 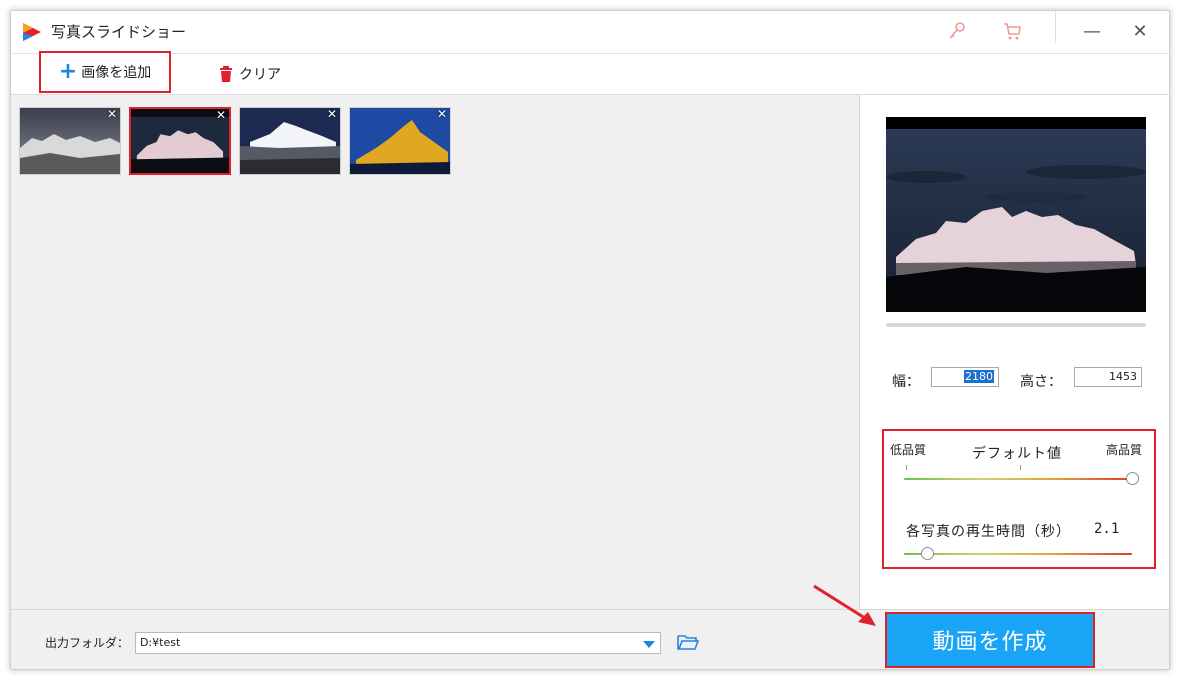 What do you see at coordinates (119, 32) in the screenshot?
I see `app-title: 写真スライドショー` at bounding box center [119, 32].